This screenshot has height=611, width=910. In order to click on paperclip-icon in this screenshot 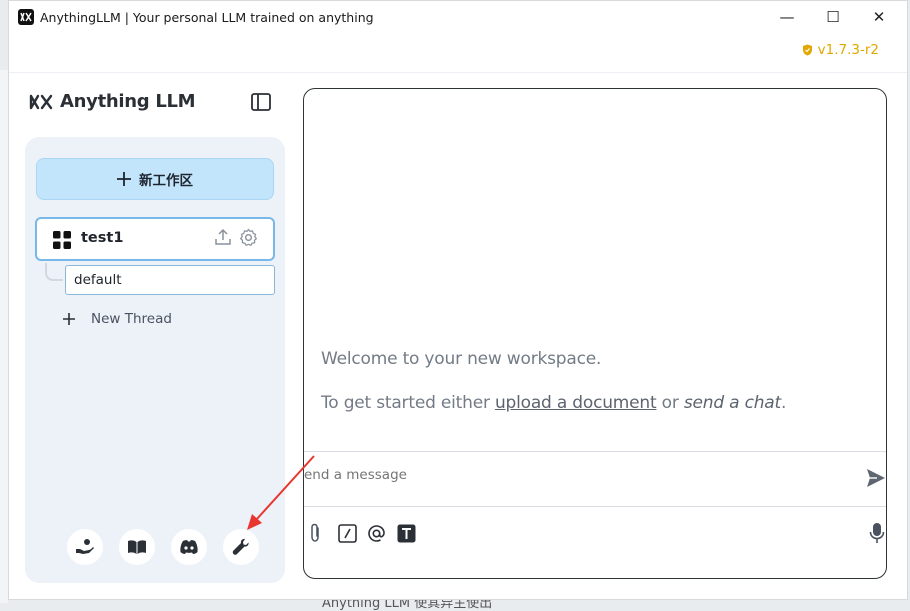, I will do `click(315, 532)`.